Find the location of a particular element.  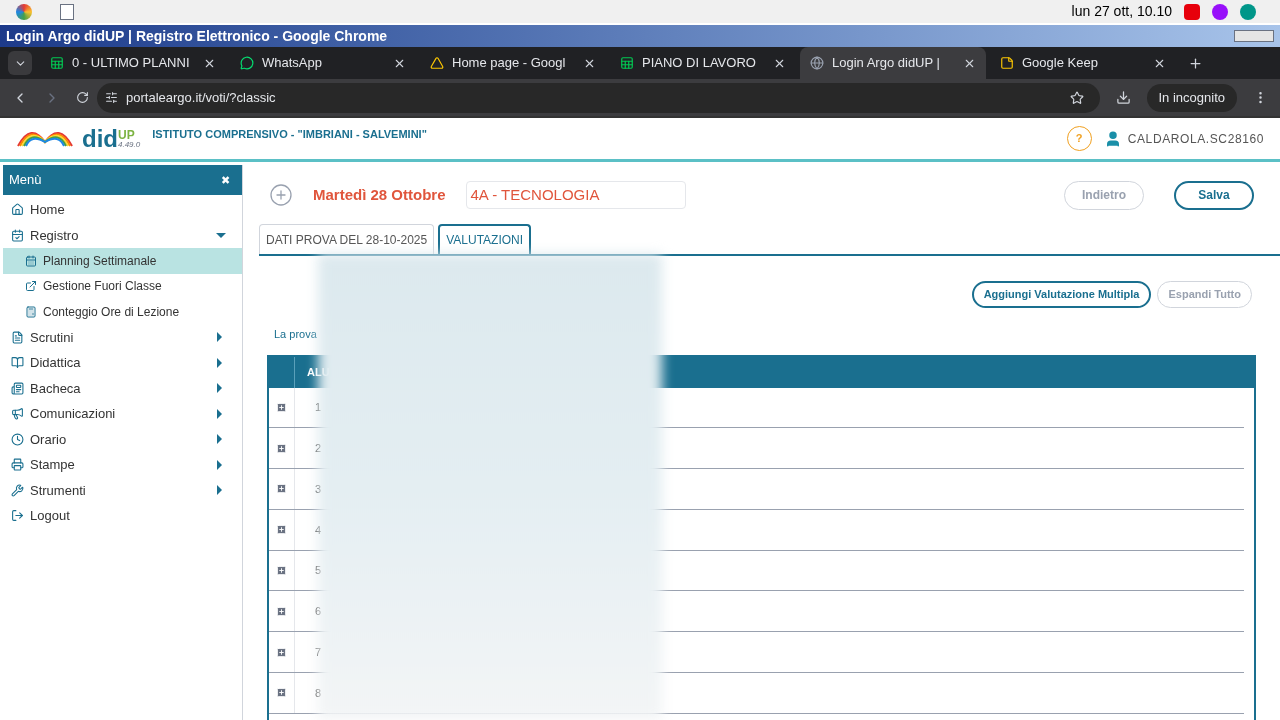

note-text: La prova is located at coordinates (296, 334).